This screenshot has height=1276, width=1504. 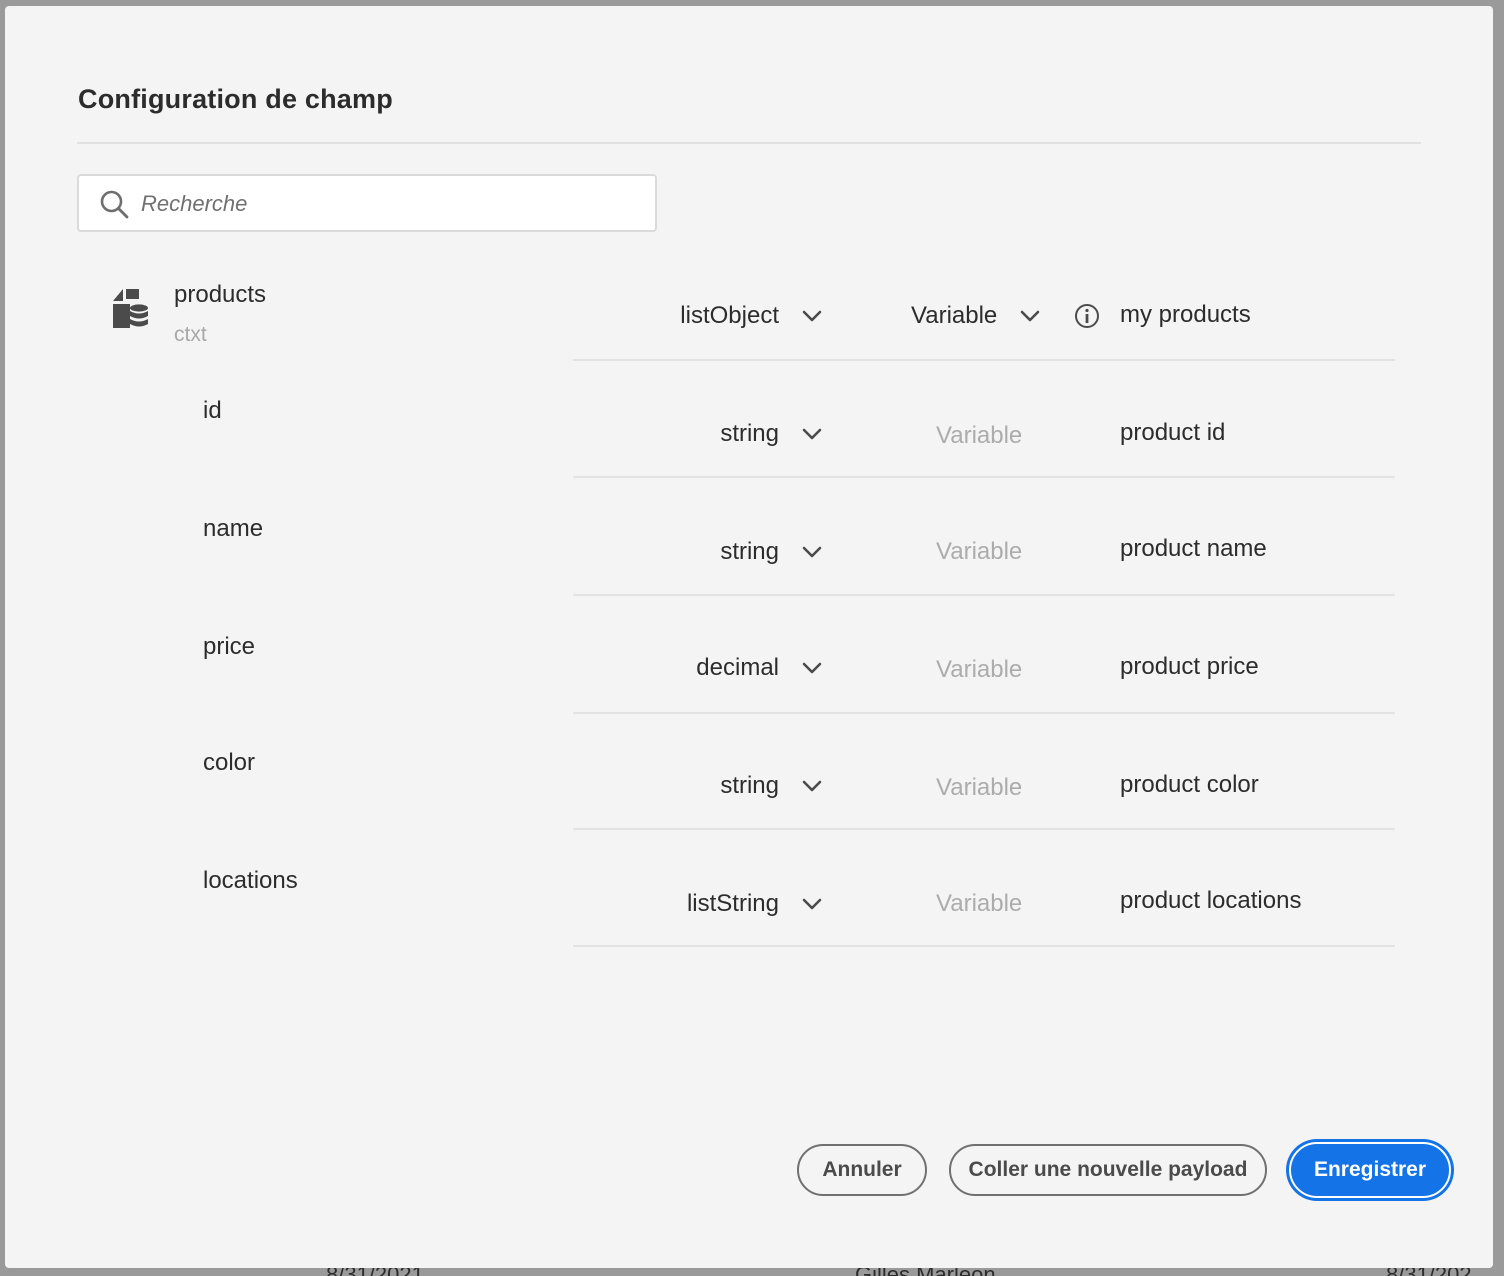 I want to click on field-context: ctxt, so click(x=190, y=334).